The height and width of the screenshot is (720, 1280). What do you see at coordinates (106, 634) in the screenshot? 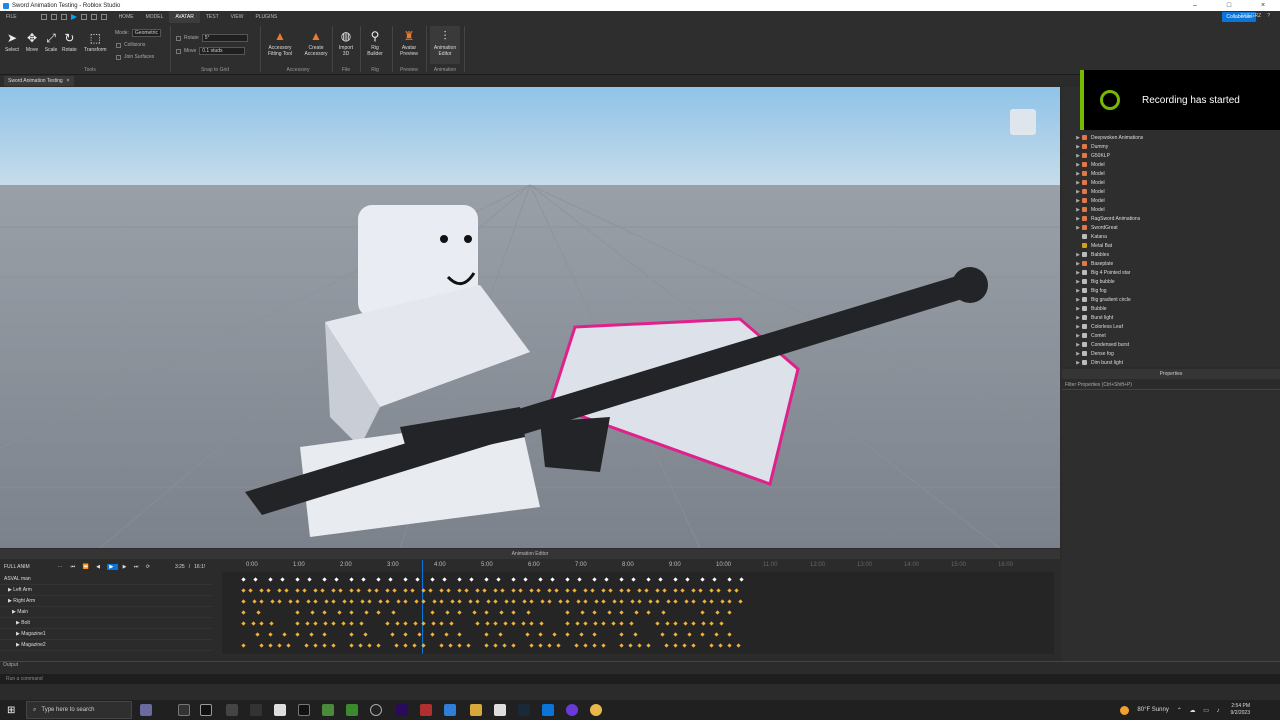
I see `animation-track: ▶ Magazine1` at bounding box center [106, 634].